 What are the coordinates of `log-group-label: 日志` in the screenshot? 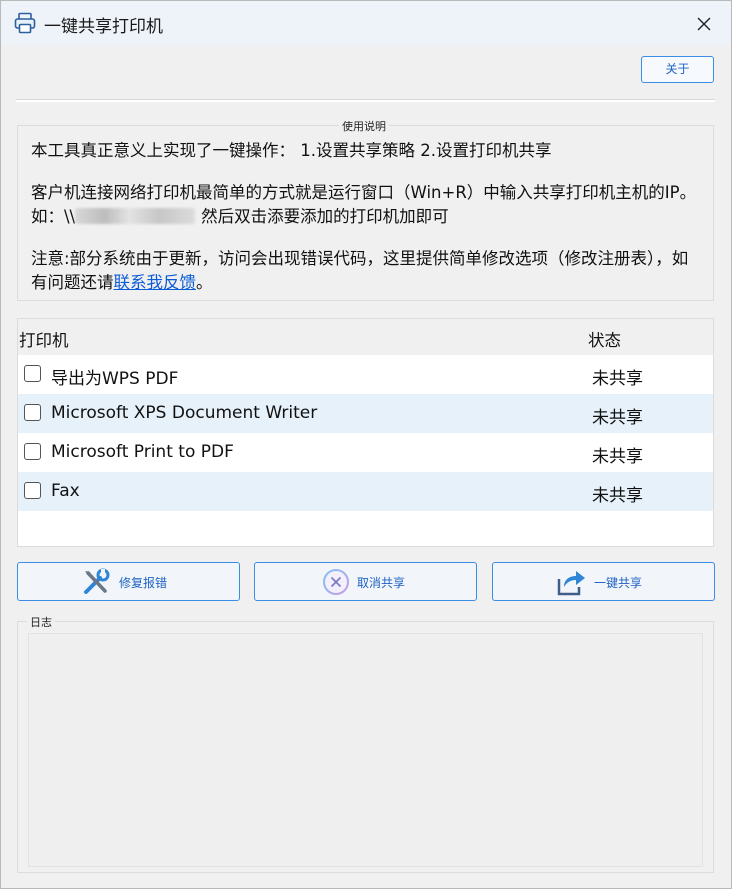 It's located at (41, 622).